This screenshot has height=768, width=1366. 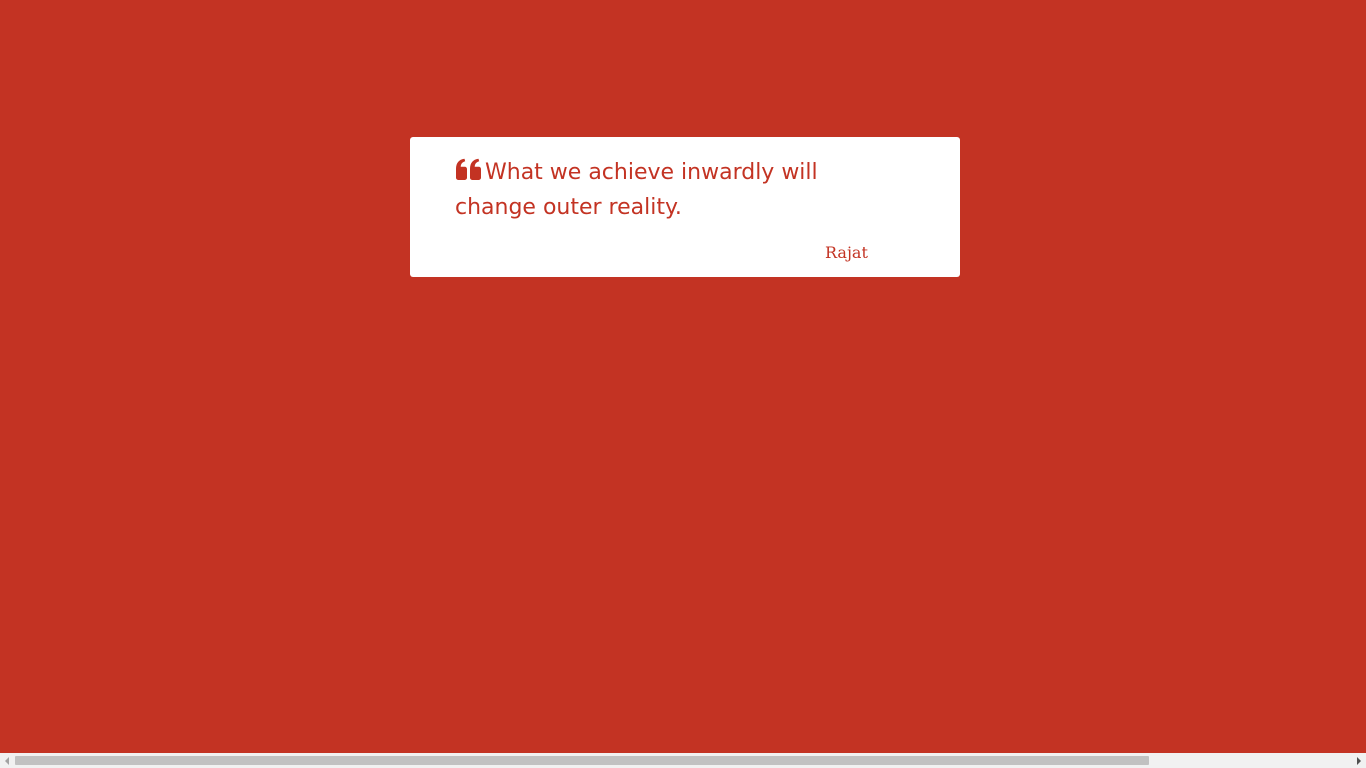 What do you see at coordinates (468, 169) in the screenshot?
I see `quote-left-icon` at bounding box center [468, 169].